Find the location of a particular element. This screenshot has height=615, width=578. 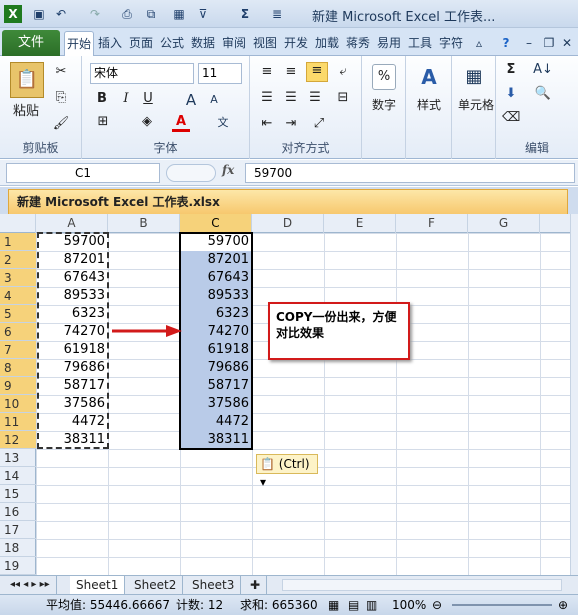

font-size-combo: 11 is located at coordinates (220, 73).